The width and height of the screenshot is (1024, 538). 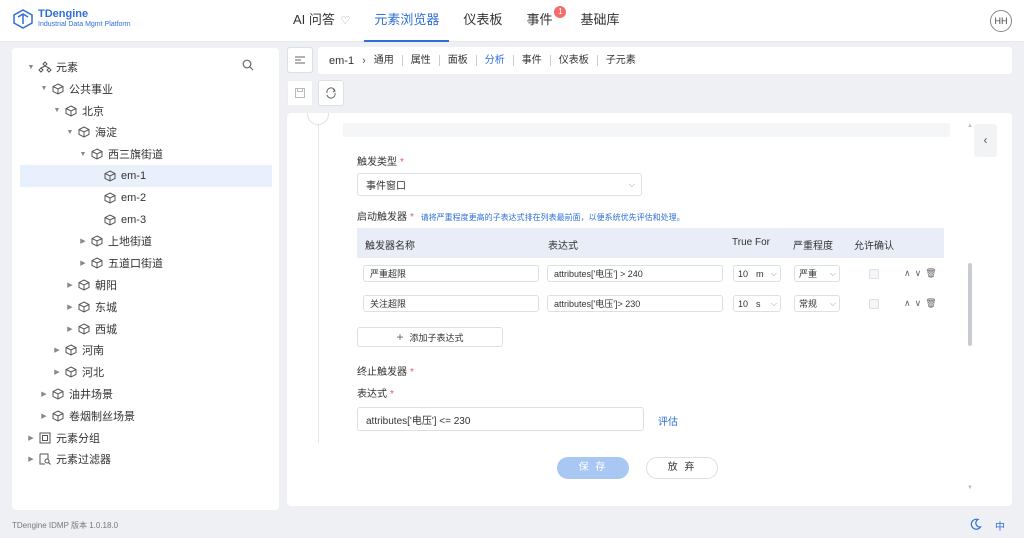 What do you see at coordinates (146, 285) in the screenshot?
I see `tree-node: ▶ 朝阳` at bounding box center [146, 285].